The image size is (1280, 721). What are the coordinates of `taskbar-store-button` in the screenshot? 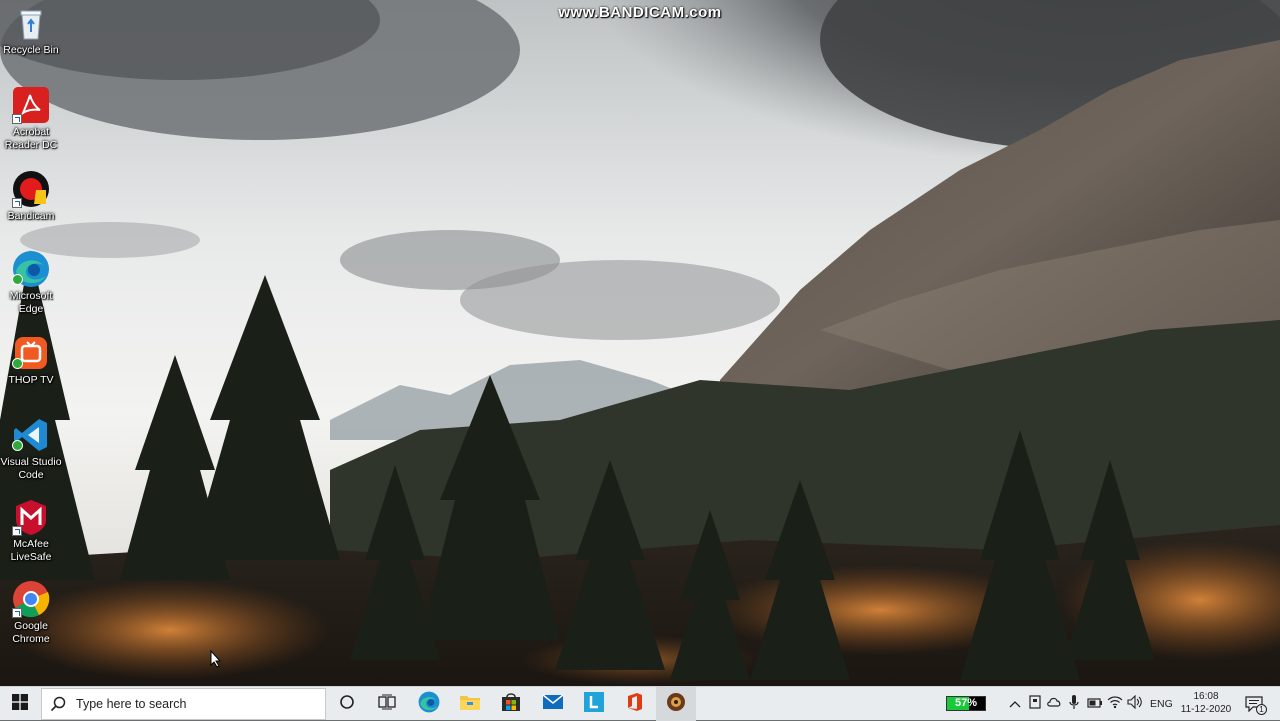 It's located at (511, 704).